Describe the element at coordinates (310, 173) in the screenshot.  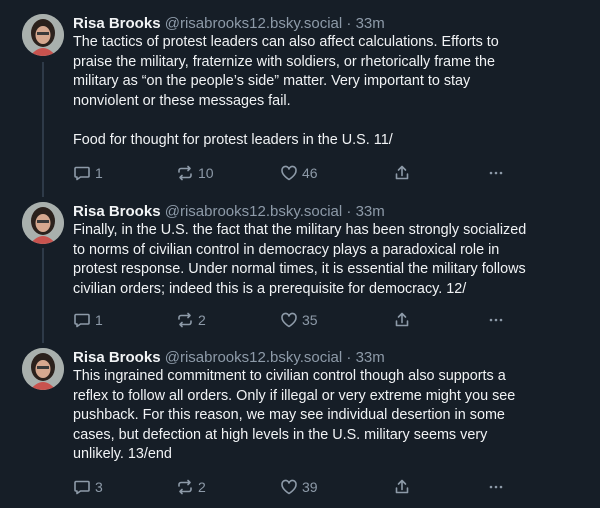
I see `like-count: 46` at that location.